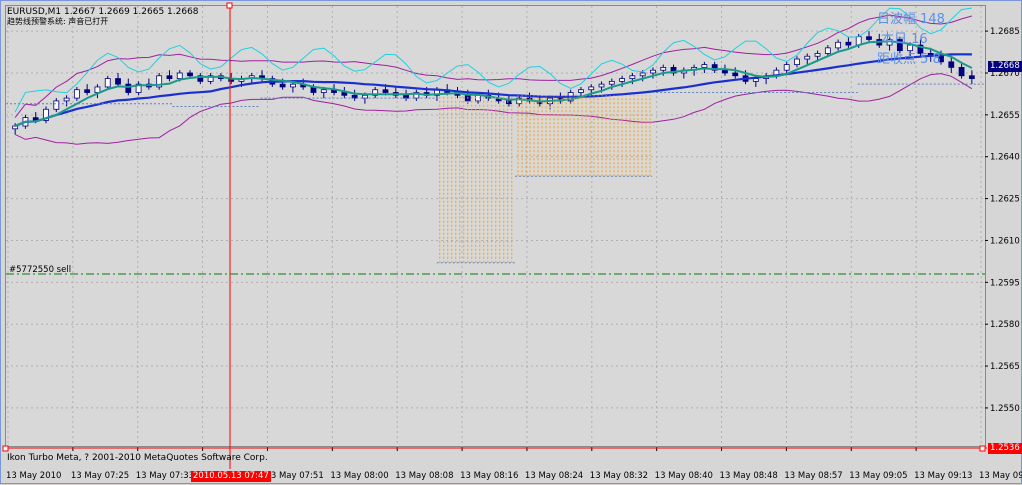  What do you see at coordinates (294, 476) in the screenshot?
I see `x-tick-label: 13 May 07:51` at bounding box center [294, 476].